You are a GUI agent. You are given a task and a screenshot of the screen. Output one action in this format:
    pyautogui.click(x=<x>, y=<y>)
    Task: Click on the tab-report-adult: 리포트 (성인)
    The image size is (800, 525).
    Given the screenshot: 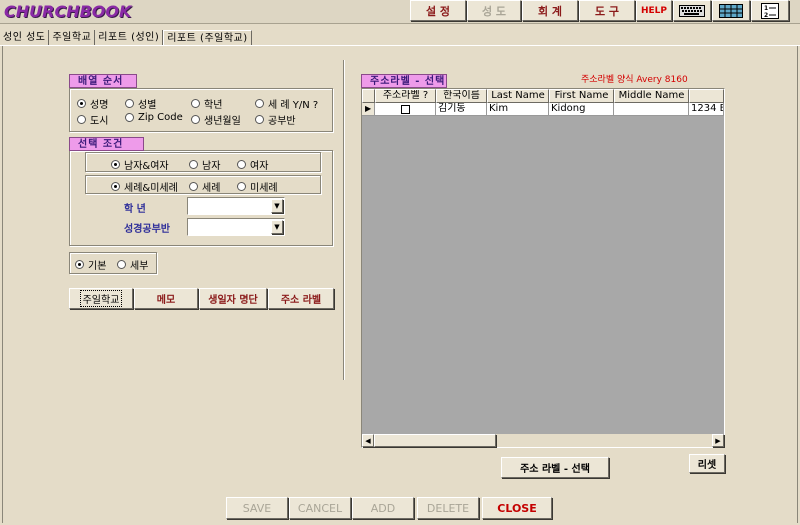 What is the action you would take?
    pyautogui.click(x=129, y=38)
    